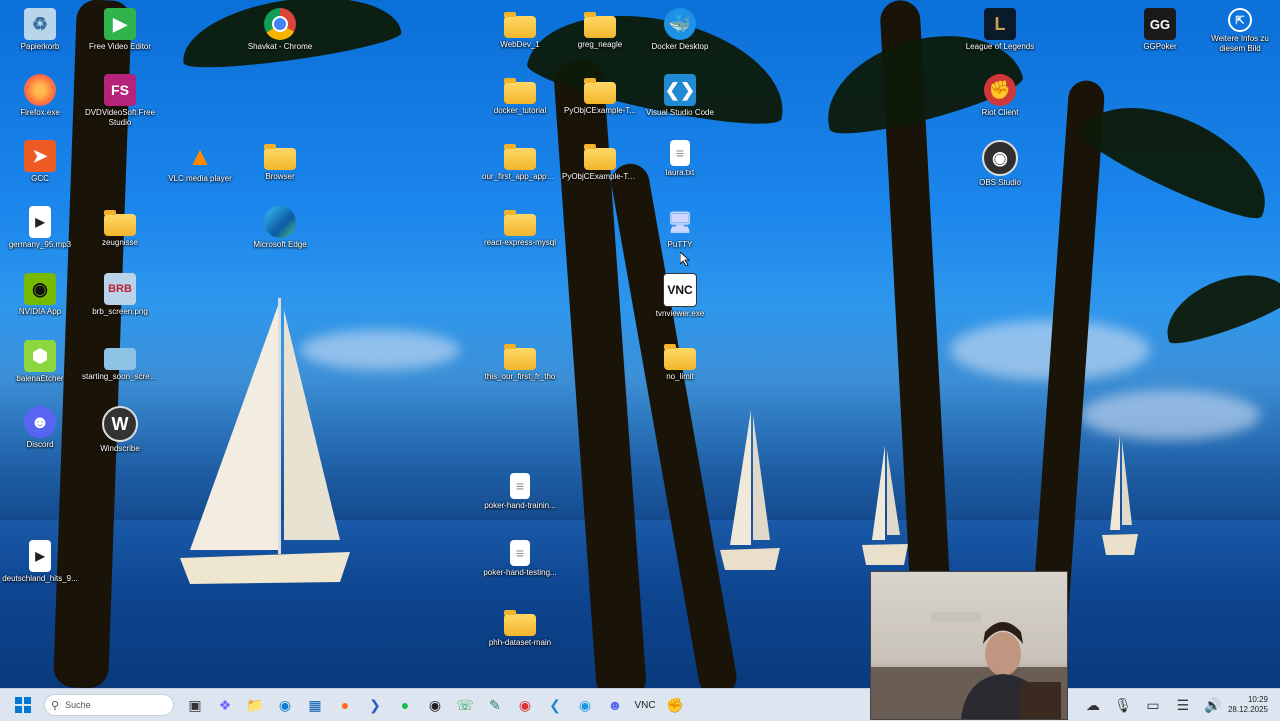  What do you see at coordinates (120, 424) in the screenshot?
I see `windscribe-icon: W` at bounding box center [120, 424].